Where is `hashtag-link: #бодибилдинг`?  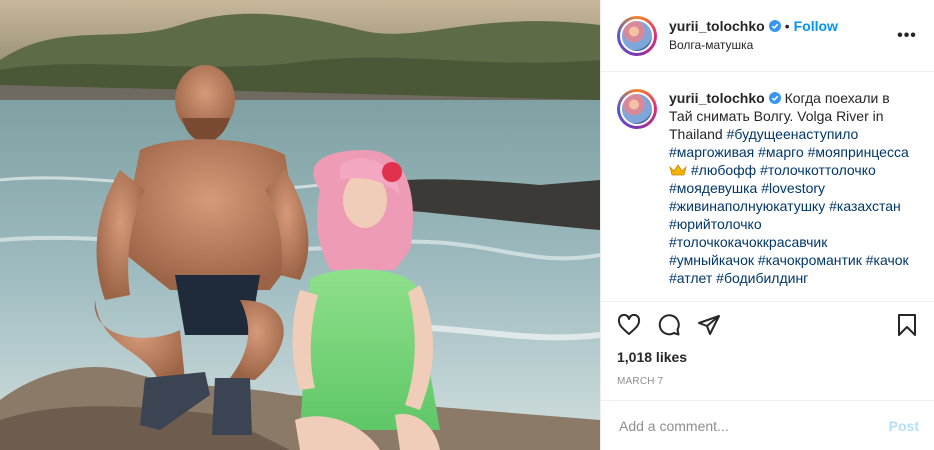
hashtag-link: #бодибилдинг is located at coordinates (762, 278).